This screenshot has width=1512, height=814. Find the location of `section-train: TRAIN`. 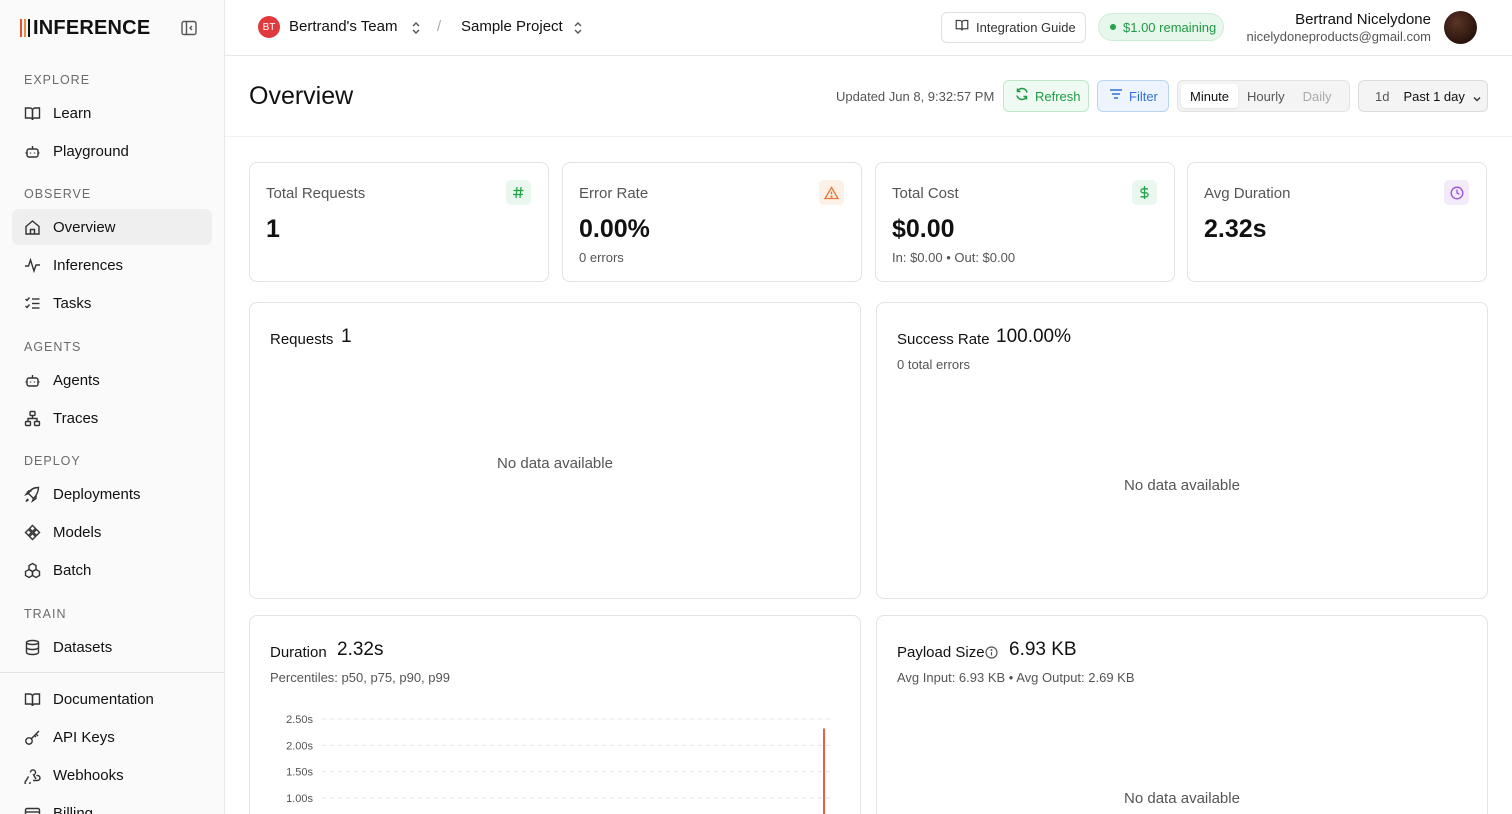

section-train: TRAIN is located at coordinates (45, 614).